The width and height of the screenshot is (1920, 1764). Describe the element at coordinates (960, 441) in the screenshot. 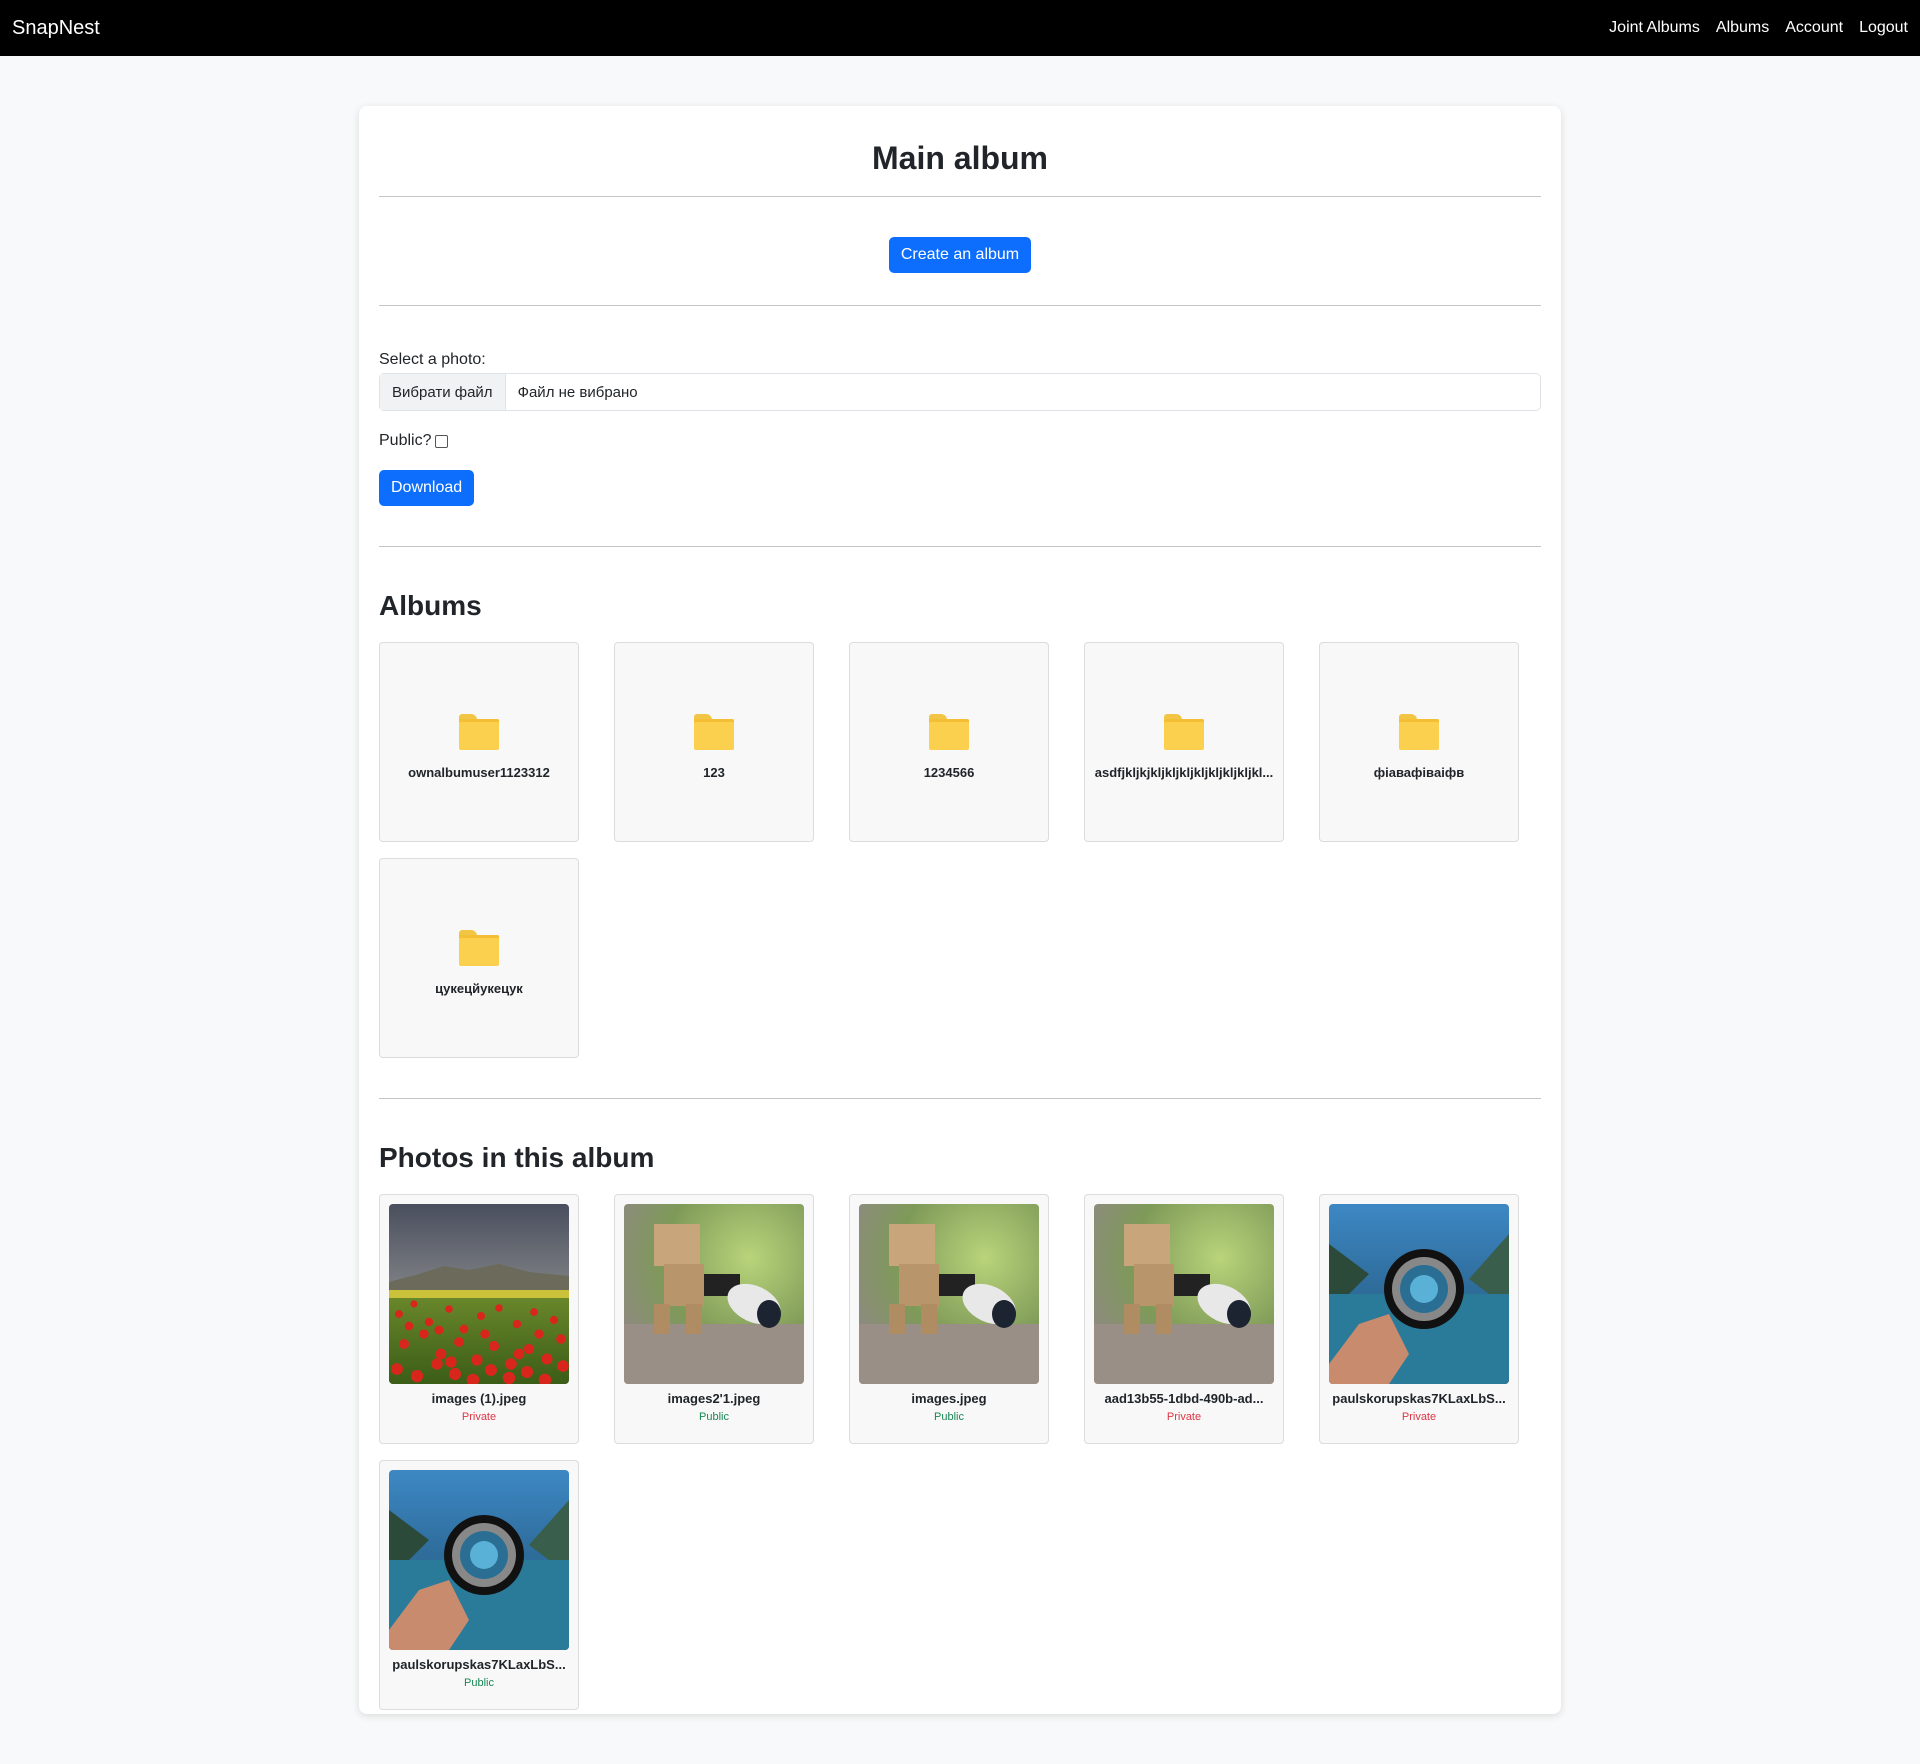

I see `public-row: Public?` at that location.